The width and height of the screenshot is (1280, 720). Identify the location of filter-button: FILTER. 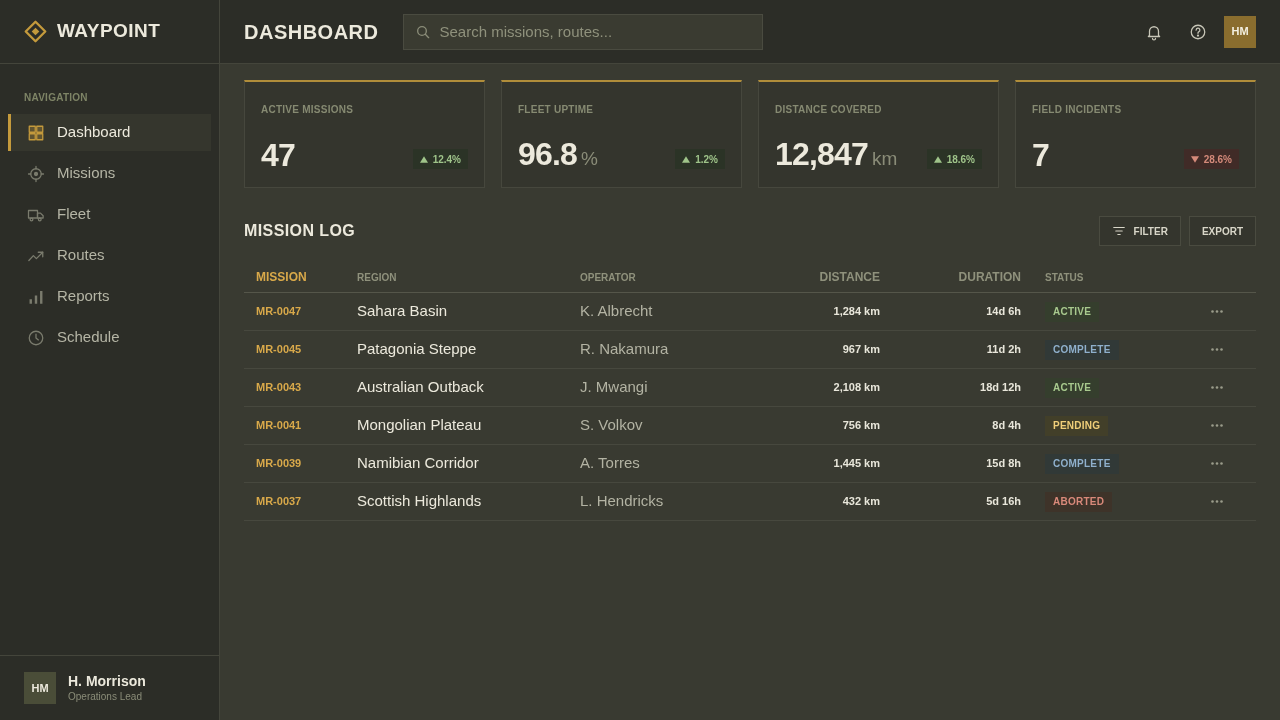
(1139, 231).